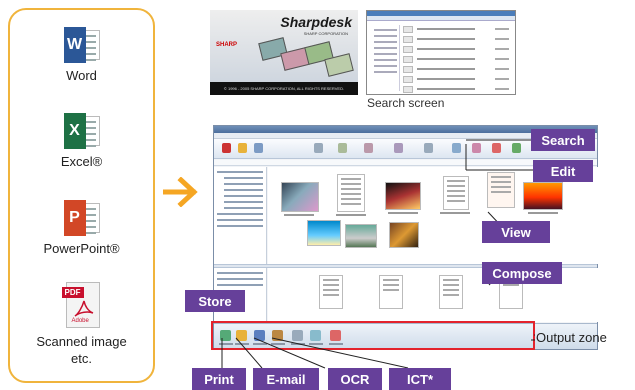 The image size is (635, 390). What do you see at coordinates (571, 337) in the screenshot?
I see `output-zone-label: Output zone` at bounding box center [571, 337].